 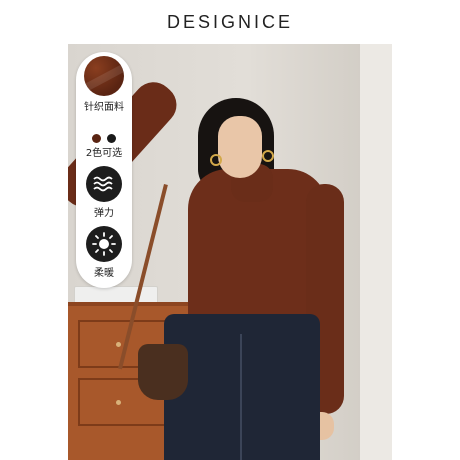 I want to click on feature-badge-column: 针织面料 2色可选 弹力 柔暖, so click(x=104, y=170).